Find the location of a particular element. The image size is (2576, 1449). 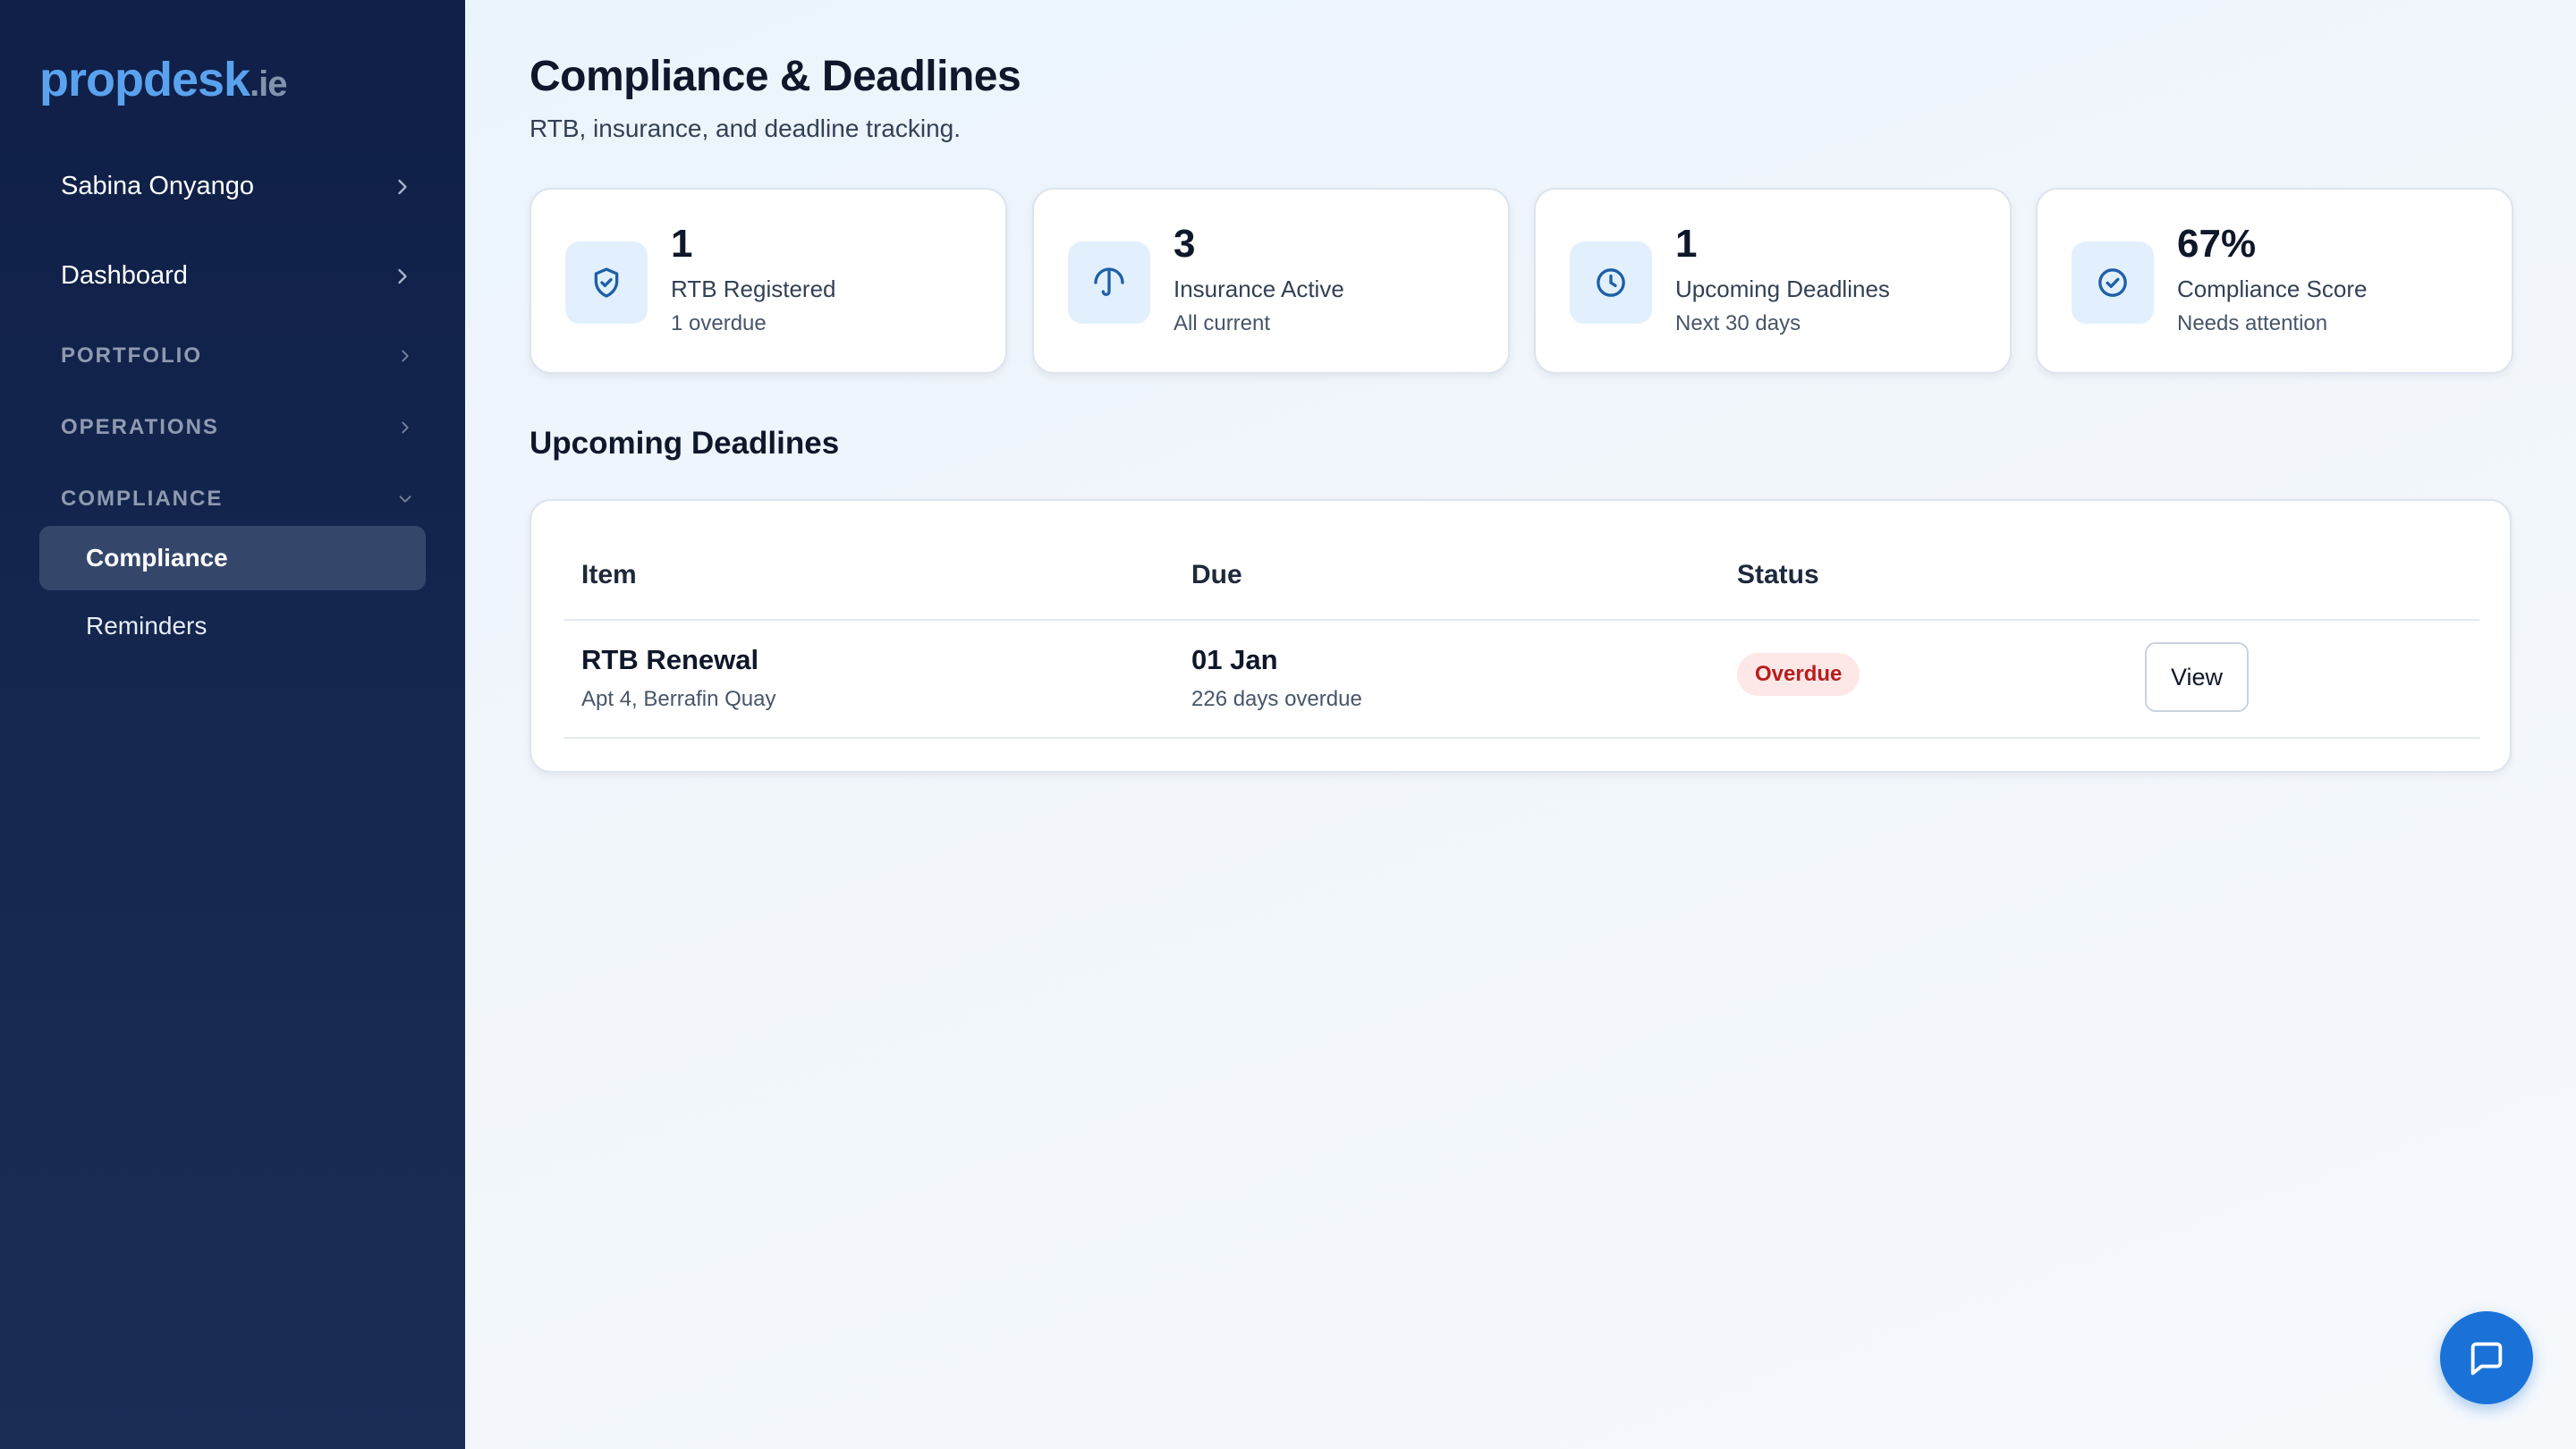

stat-label: RTB Registered is located at coordinates (753, 288).